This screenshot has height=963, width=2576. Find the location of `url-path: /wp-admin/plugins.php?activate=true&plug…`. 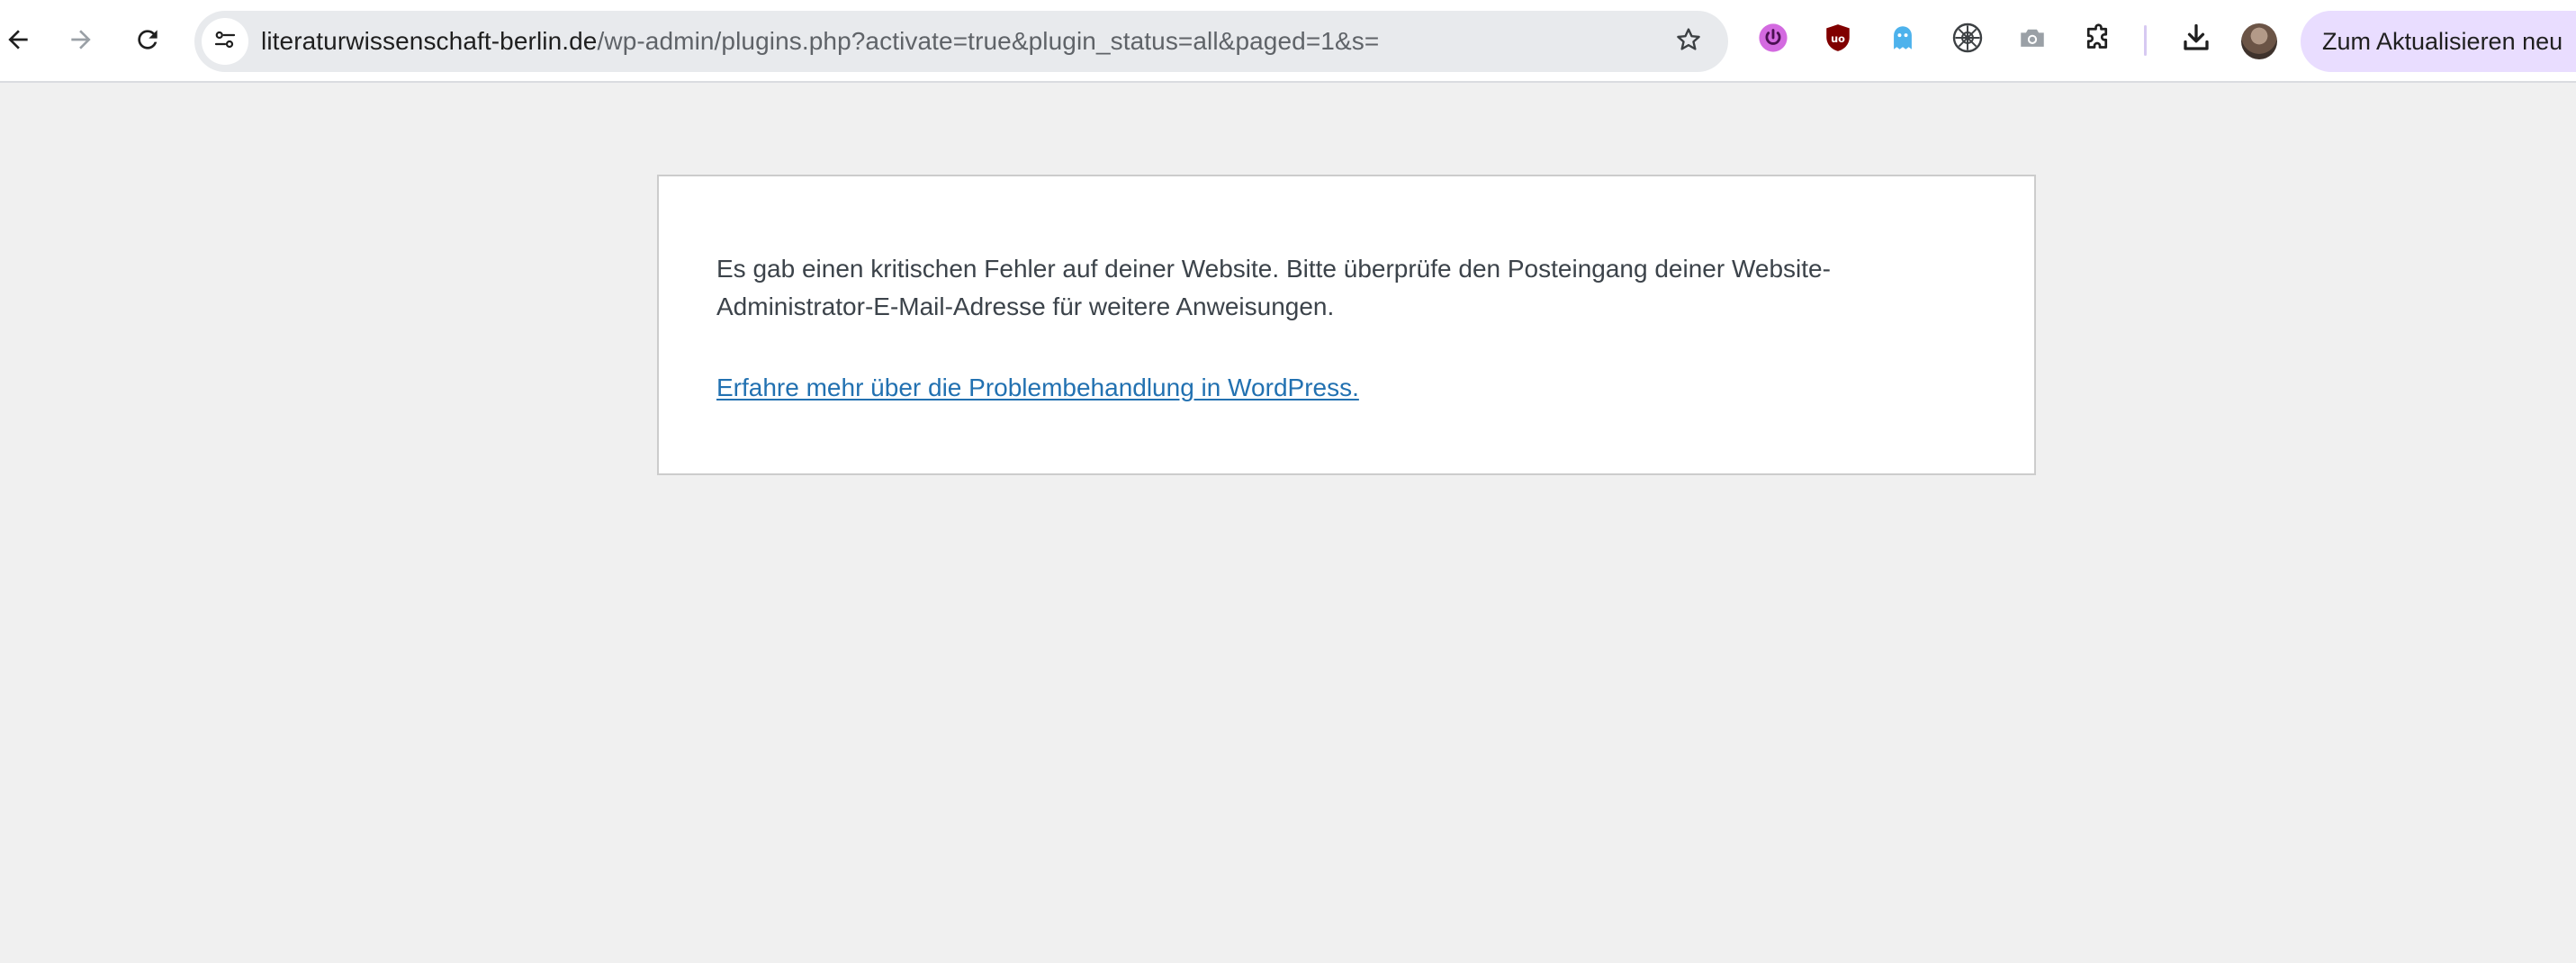

url-path: /wp-admin/plugins.php?activate=true&plug… is located at coordinates (988, 41).